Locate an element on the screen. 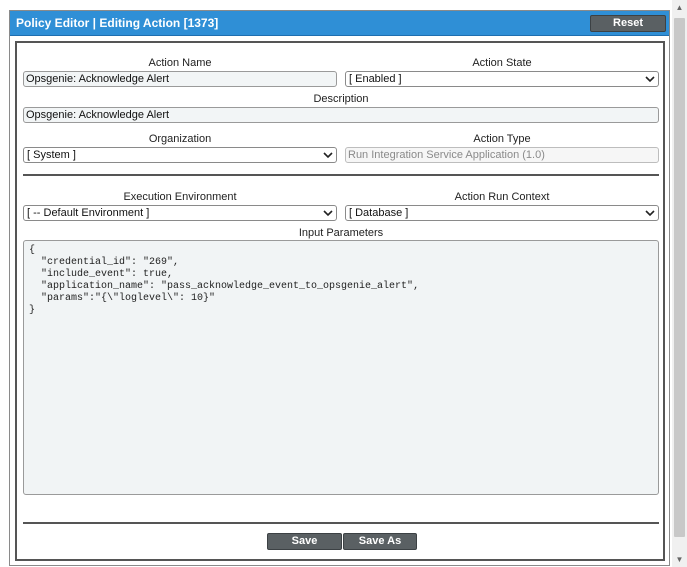  reset-button: Reset is located at coordinates (628, 23).